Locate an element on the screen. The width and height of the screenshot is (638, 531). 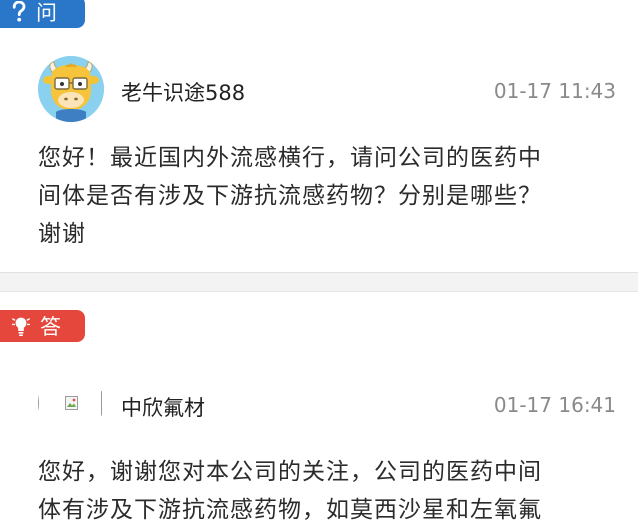
question-tag: 问 is located at coordinates (42, 14).